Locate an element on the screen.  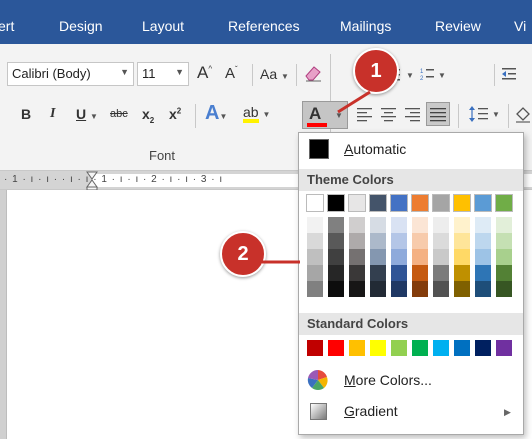
tab-view: Vi is located at coordinates (520, 26).